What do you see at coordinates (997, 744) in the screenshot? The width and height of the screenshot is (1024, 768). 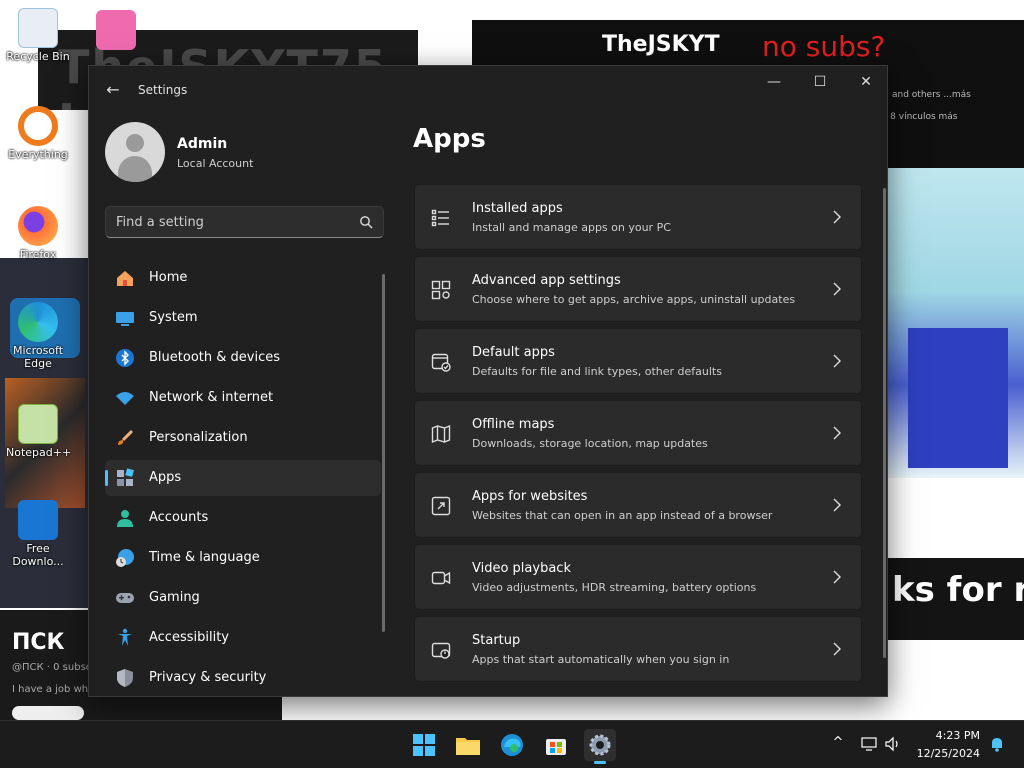 I see `notification-bell-icon` at bounding box center [997, 744].